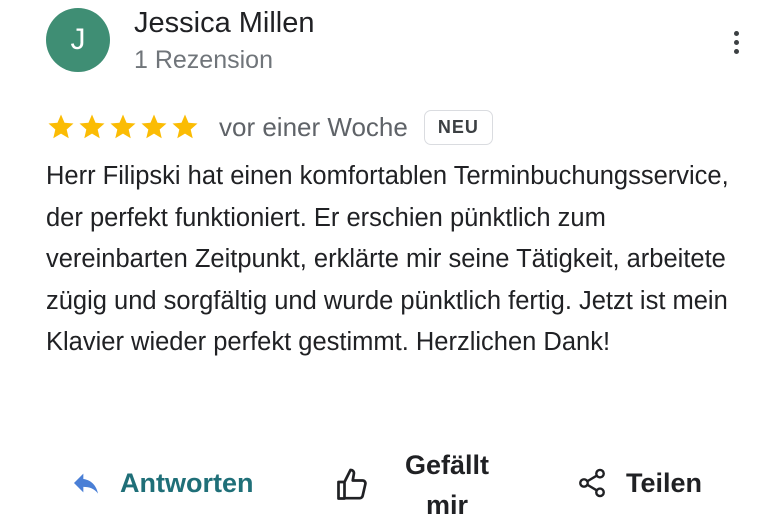 This screenshot has height=525, width=784. I want to click on like-button: Gefällt mir, so click(418, 485).